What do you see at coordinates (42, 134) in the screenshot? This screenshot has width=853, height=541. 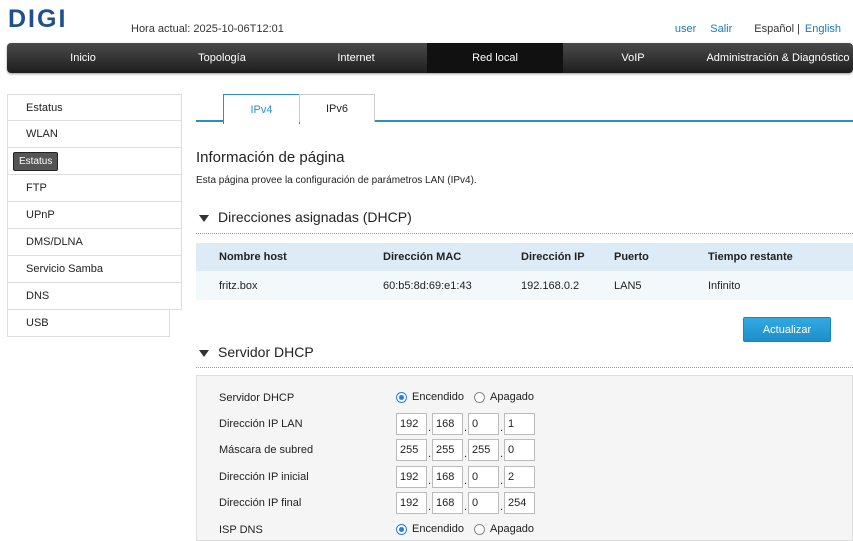 I see `sidebar-item-label: WLAN` at bounding box center [42, 134].